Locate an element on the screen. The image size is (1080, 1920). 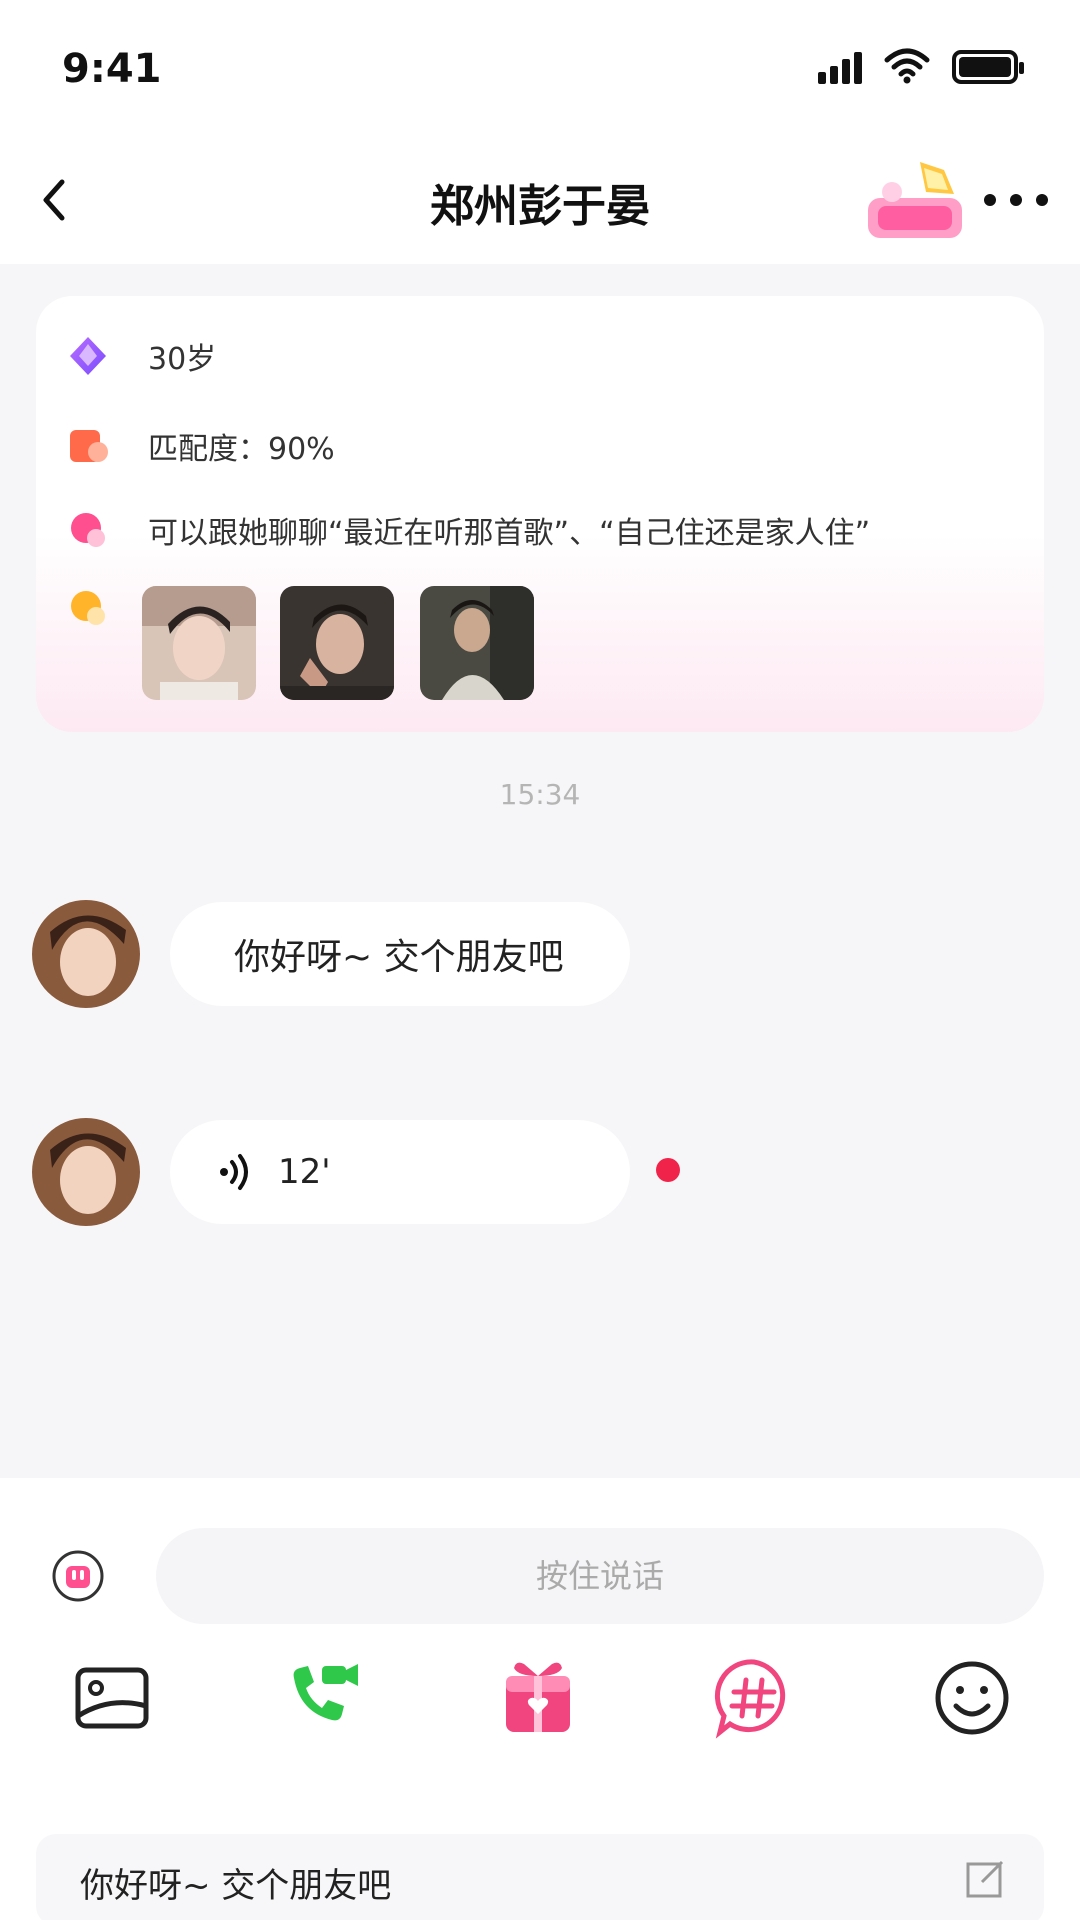
status-bar: 9:41 is located at coordinates (540, 70).